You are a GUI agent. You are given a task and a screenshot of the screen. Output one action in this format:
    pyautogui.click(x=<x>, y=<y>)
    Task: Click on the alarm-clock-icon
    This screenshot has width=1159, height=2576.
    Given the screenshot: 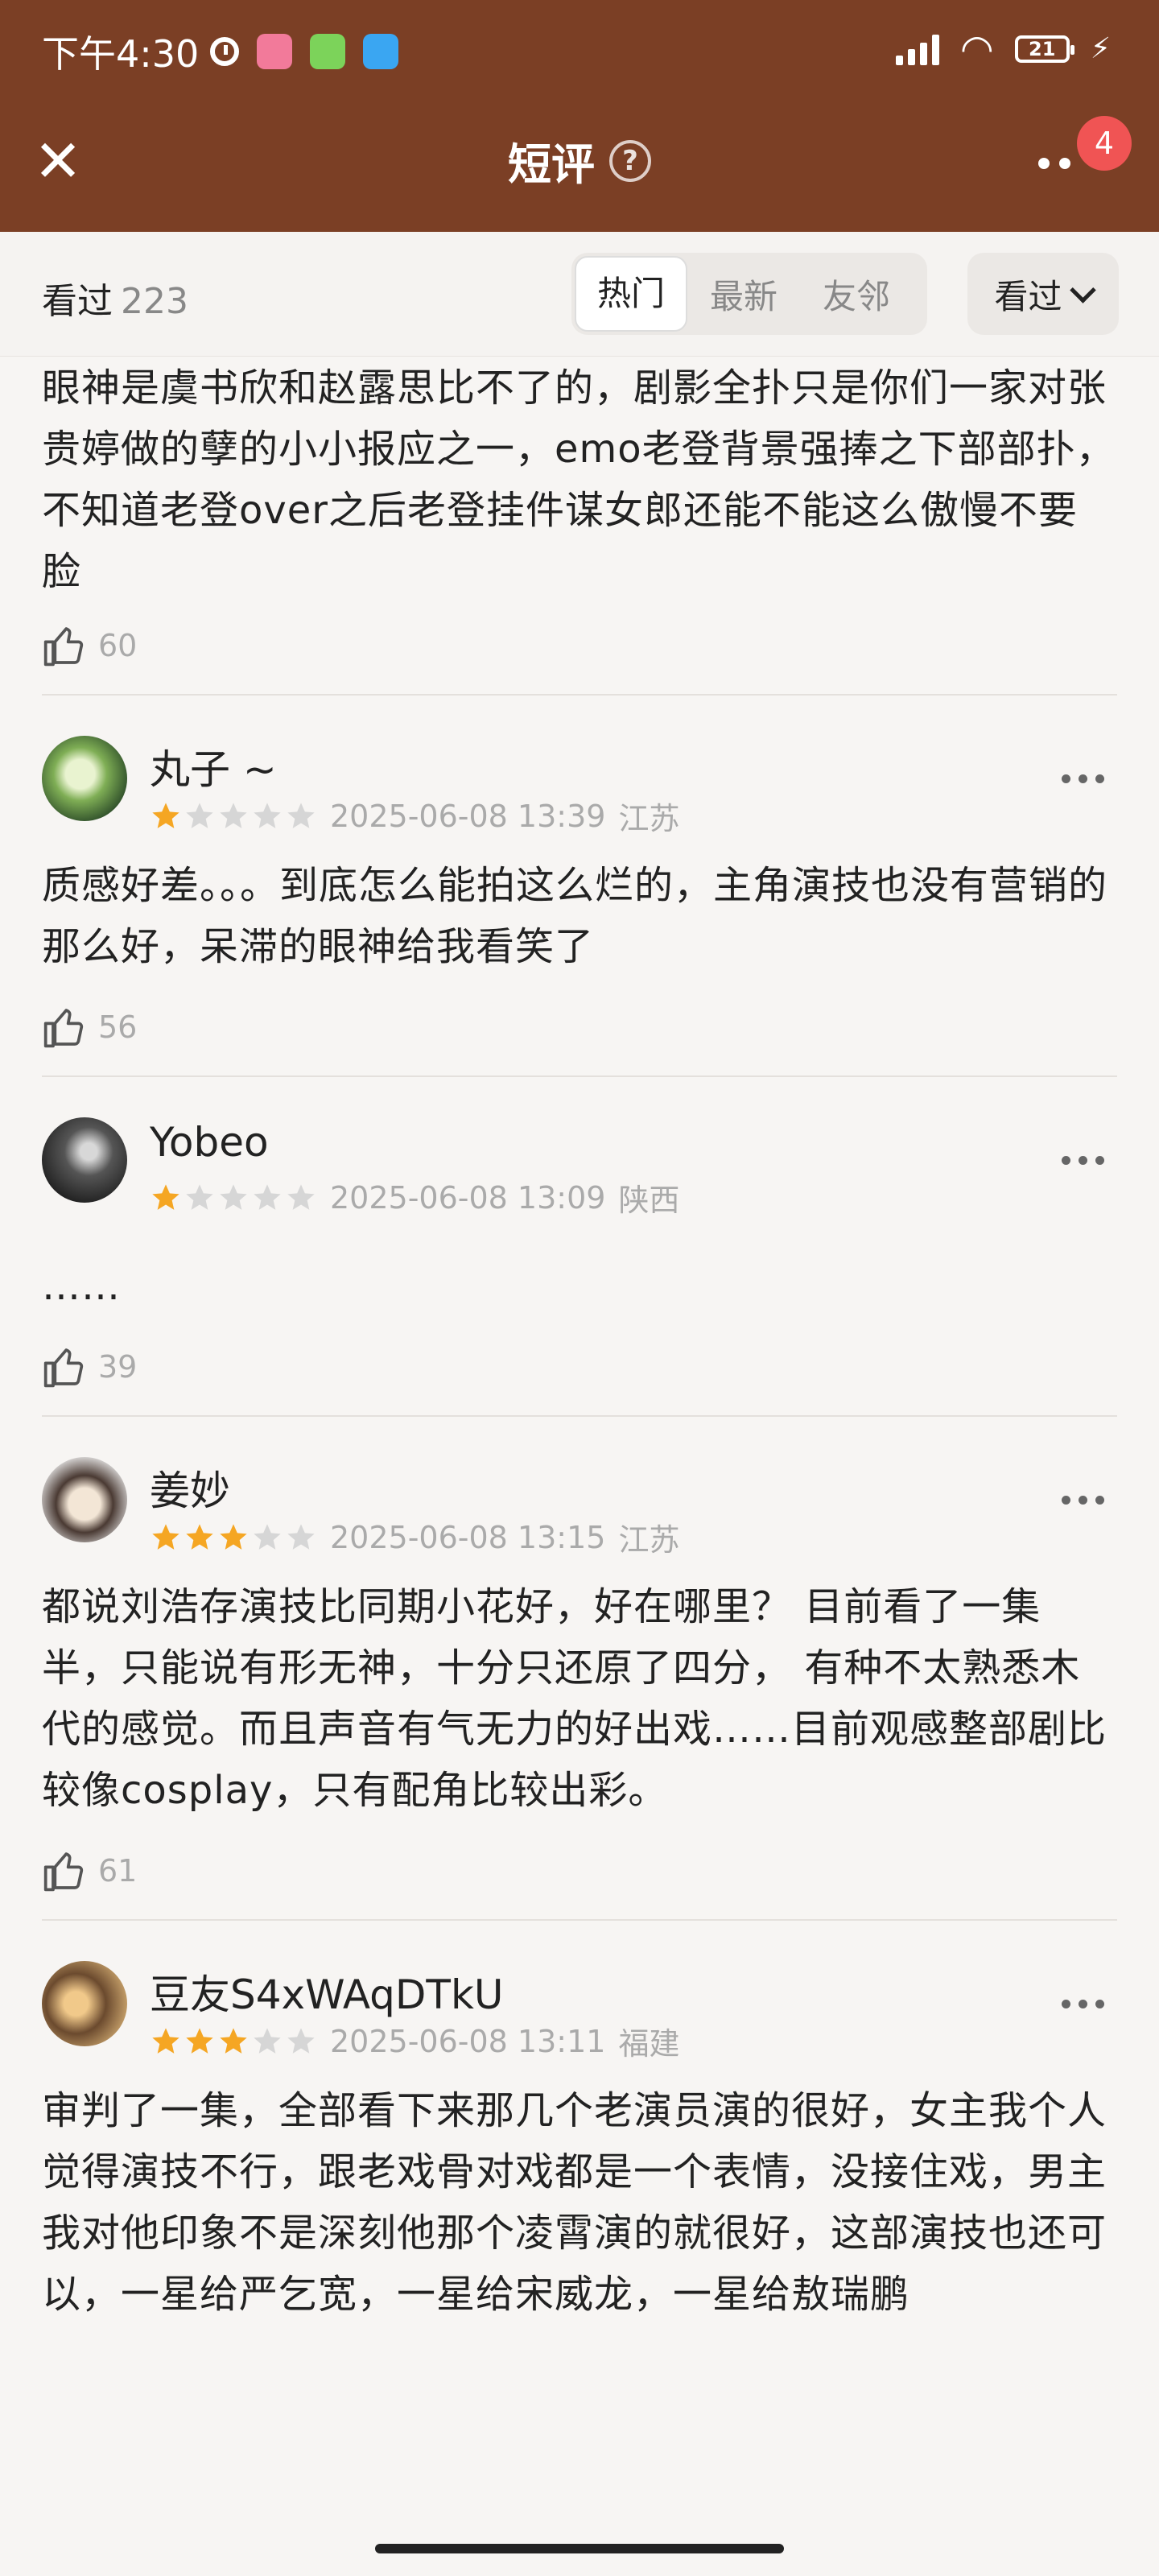 What is the action you would take?
    pyautogui.click(x=225, y=51)
    